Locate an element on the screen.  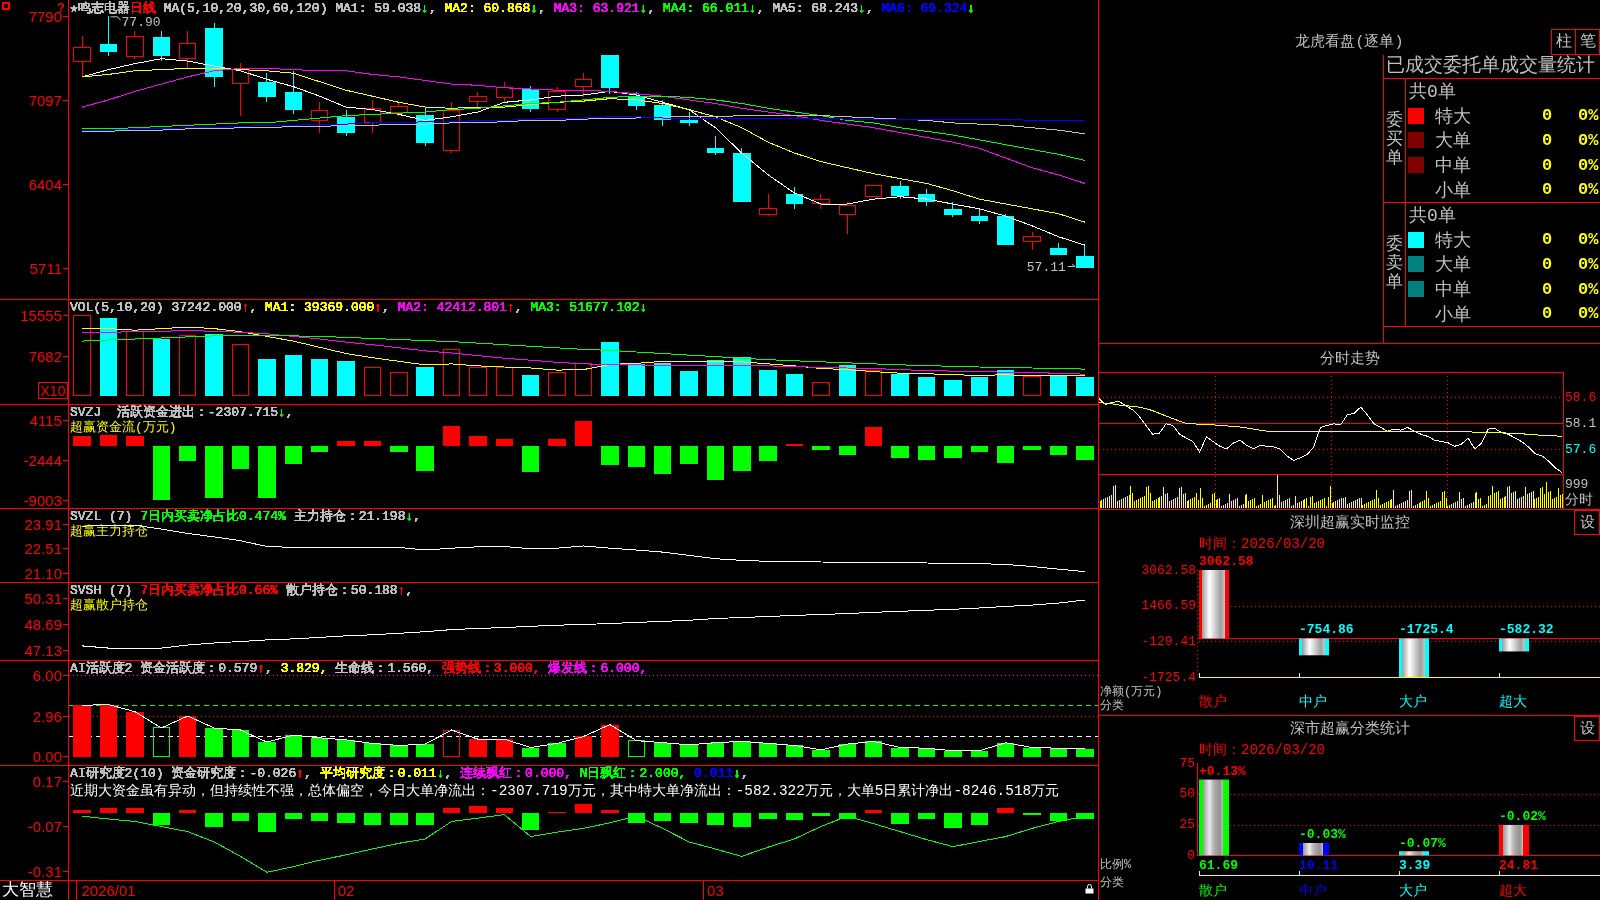
price-high-label: 77.90 is located at coordinates (141, 22).